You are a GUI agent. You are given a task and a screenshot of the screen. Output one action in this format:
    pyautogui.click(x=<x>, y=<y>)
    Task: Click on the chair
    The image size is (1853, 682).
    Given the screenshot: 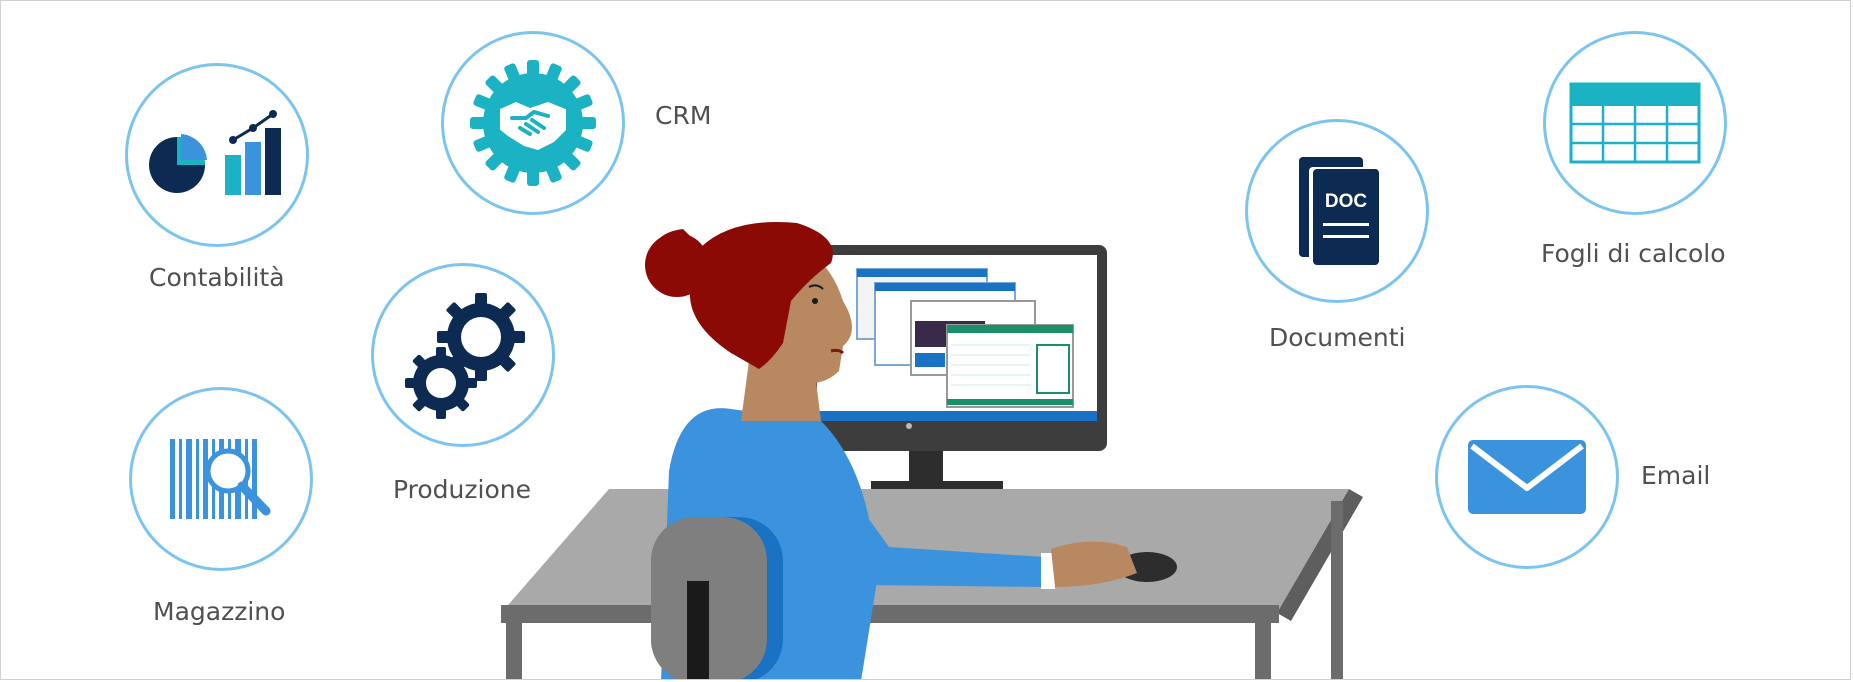 What is the action you would take?
    pyautogui.click(x=717, y=598)
    